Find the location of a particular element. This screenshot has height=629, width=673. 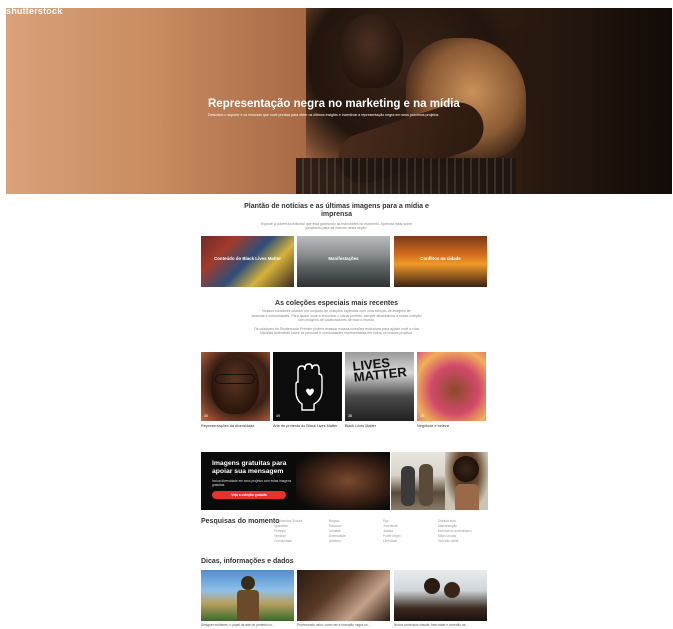

tip-card-couple is located at coordinates (440, 595).